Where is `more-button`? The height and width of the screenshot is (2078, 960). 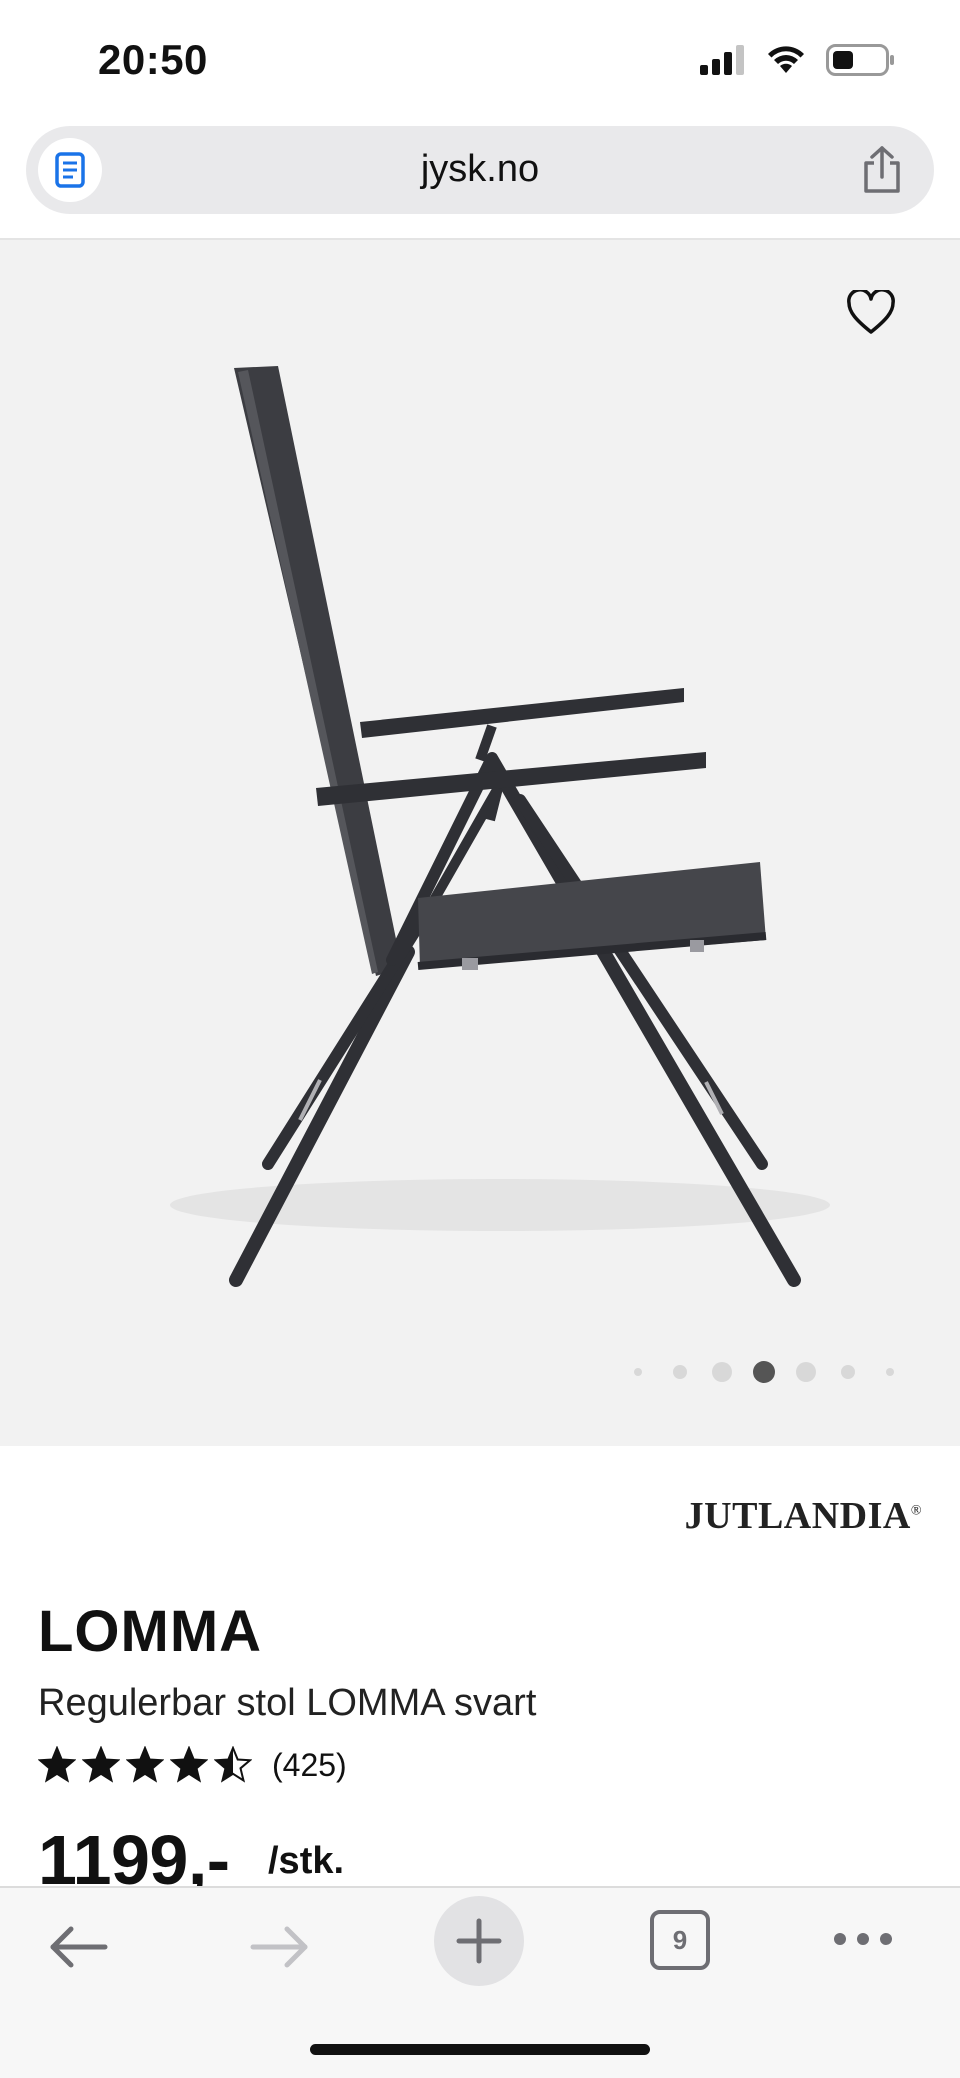
more-button is located at coordinates (863, 1939).